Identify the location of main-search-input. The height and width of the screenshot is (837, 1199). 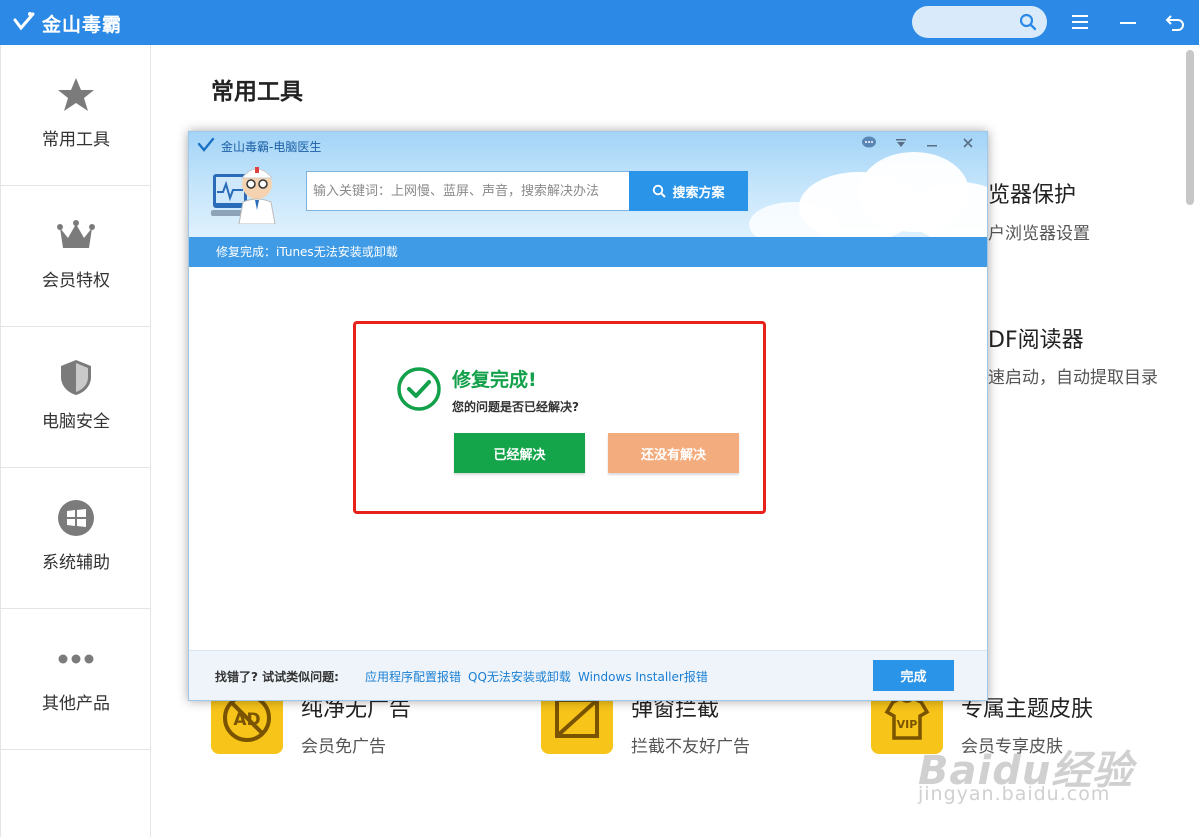
(979, 22).